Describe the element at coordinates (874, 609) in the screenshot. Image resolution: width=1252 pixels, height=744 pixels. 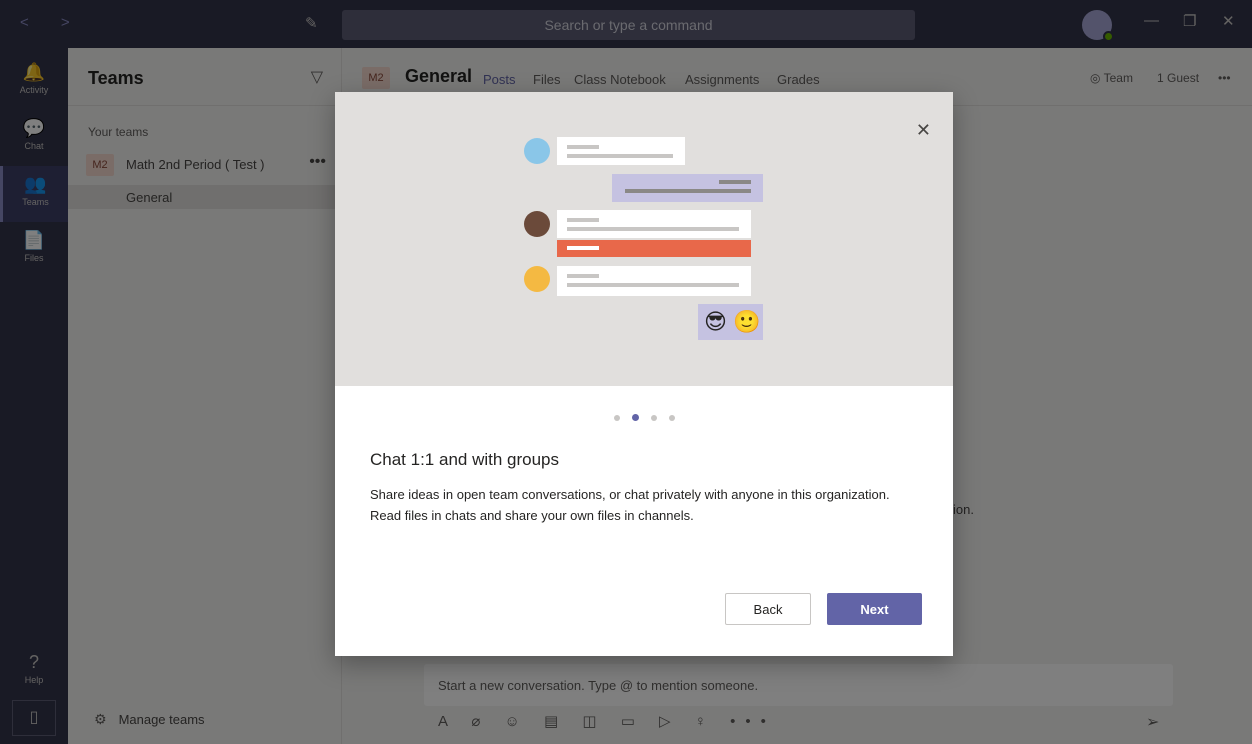
I see `next-button: Next` at that location.